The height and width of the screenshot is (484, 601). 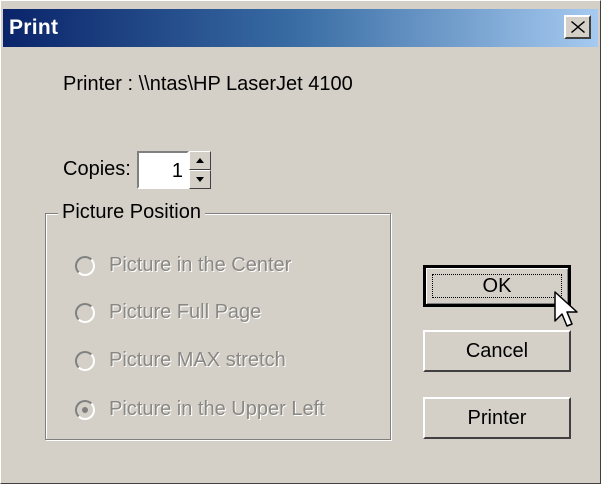 I want to click on spin-down-button, so click(x=200, y=179).